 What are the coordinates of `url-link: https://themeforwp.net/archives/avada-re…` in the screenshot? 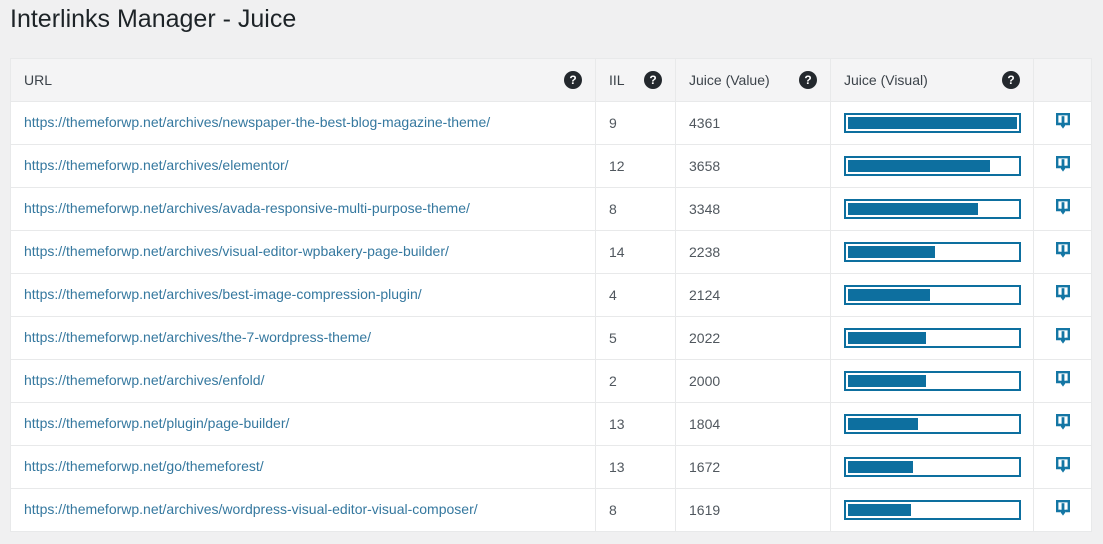 It's located at (247, 208).